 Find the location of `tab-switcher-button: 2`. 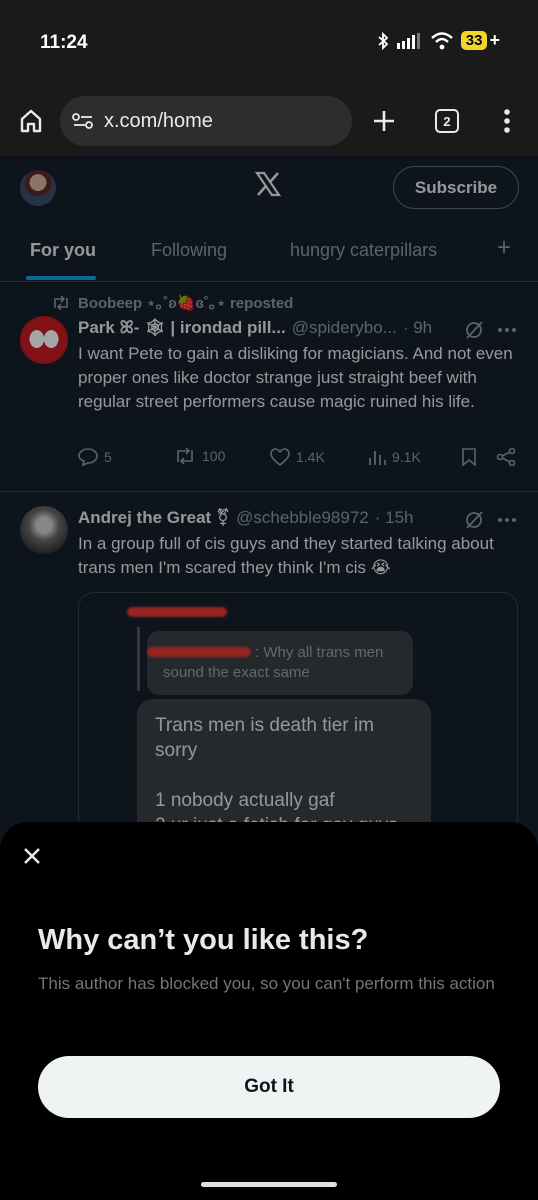

tab-switcher-button: 2 is located at coordinates (447, 121).